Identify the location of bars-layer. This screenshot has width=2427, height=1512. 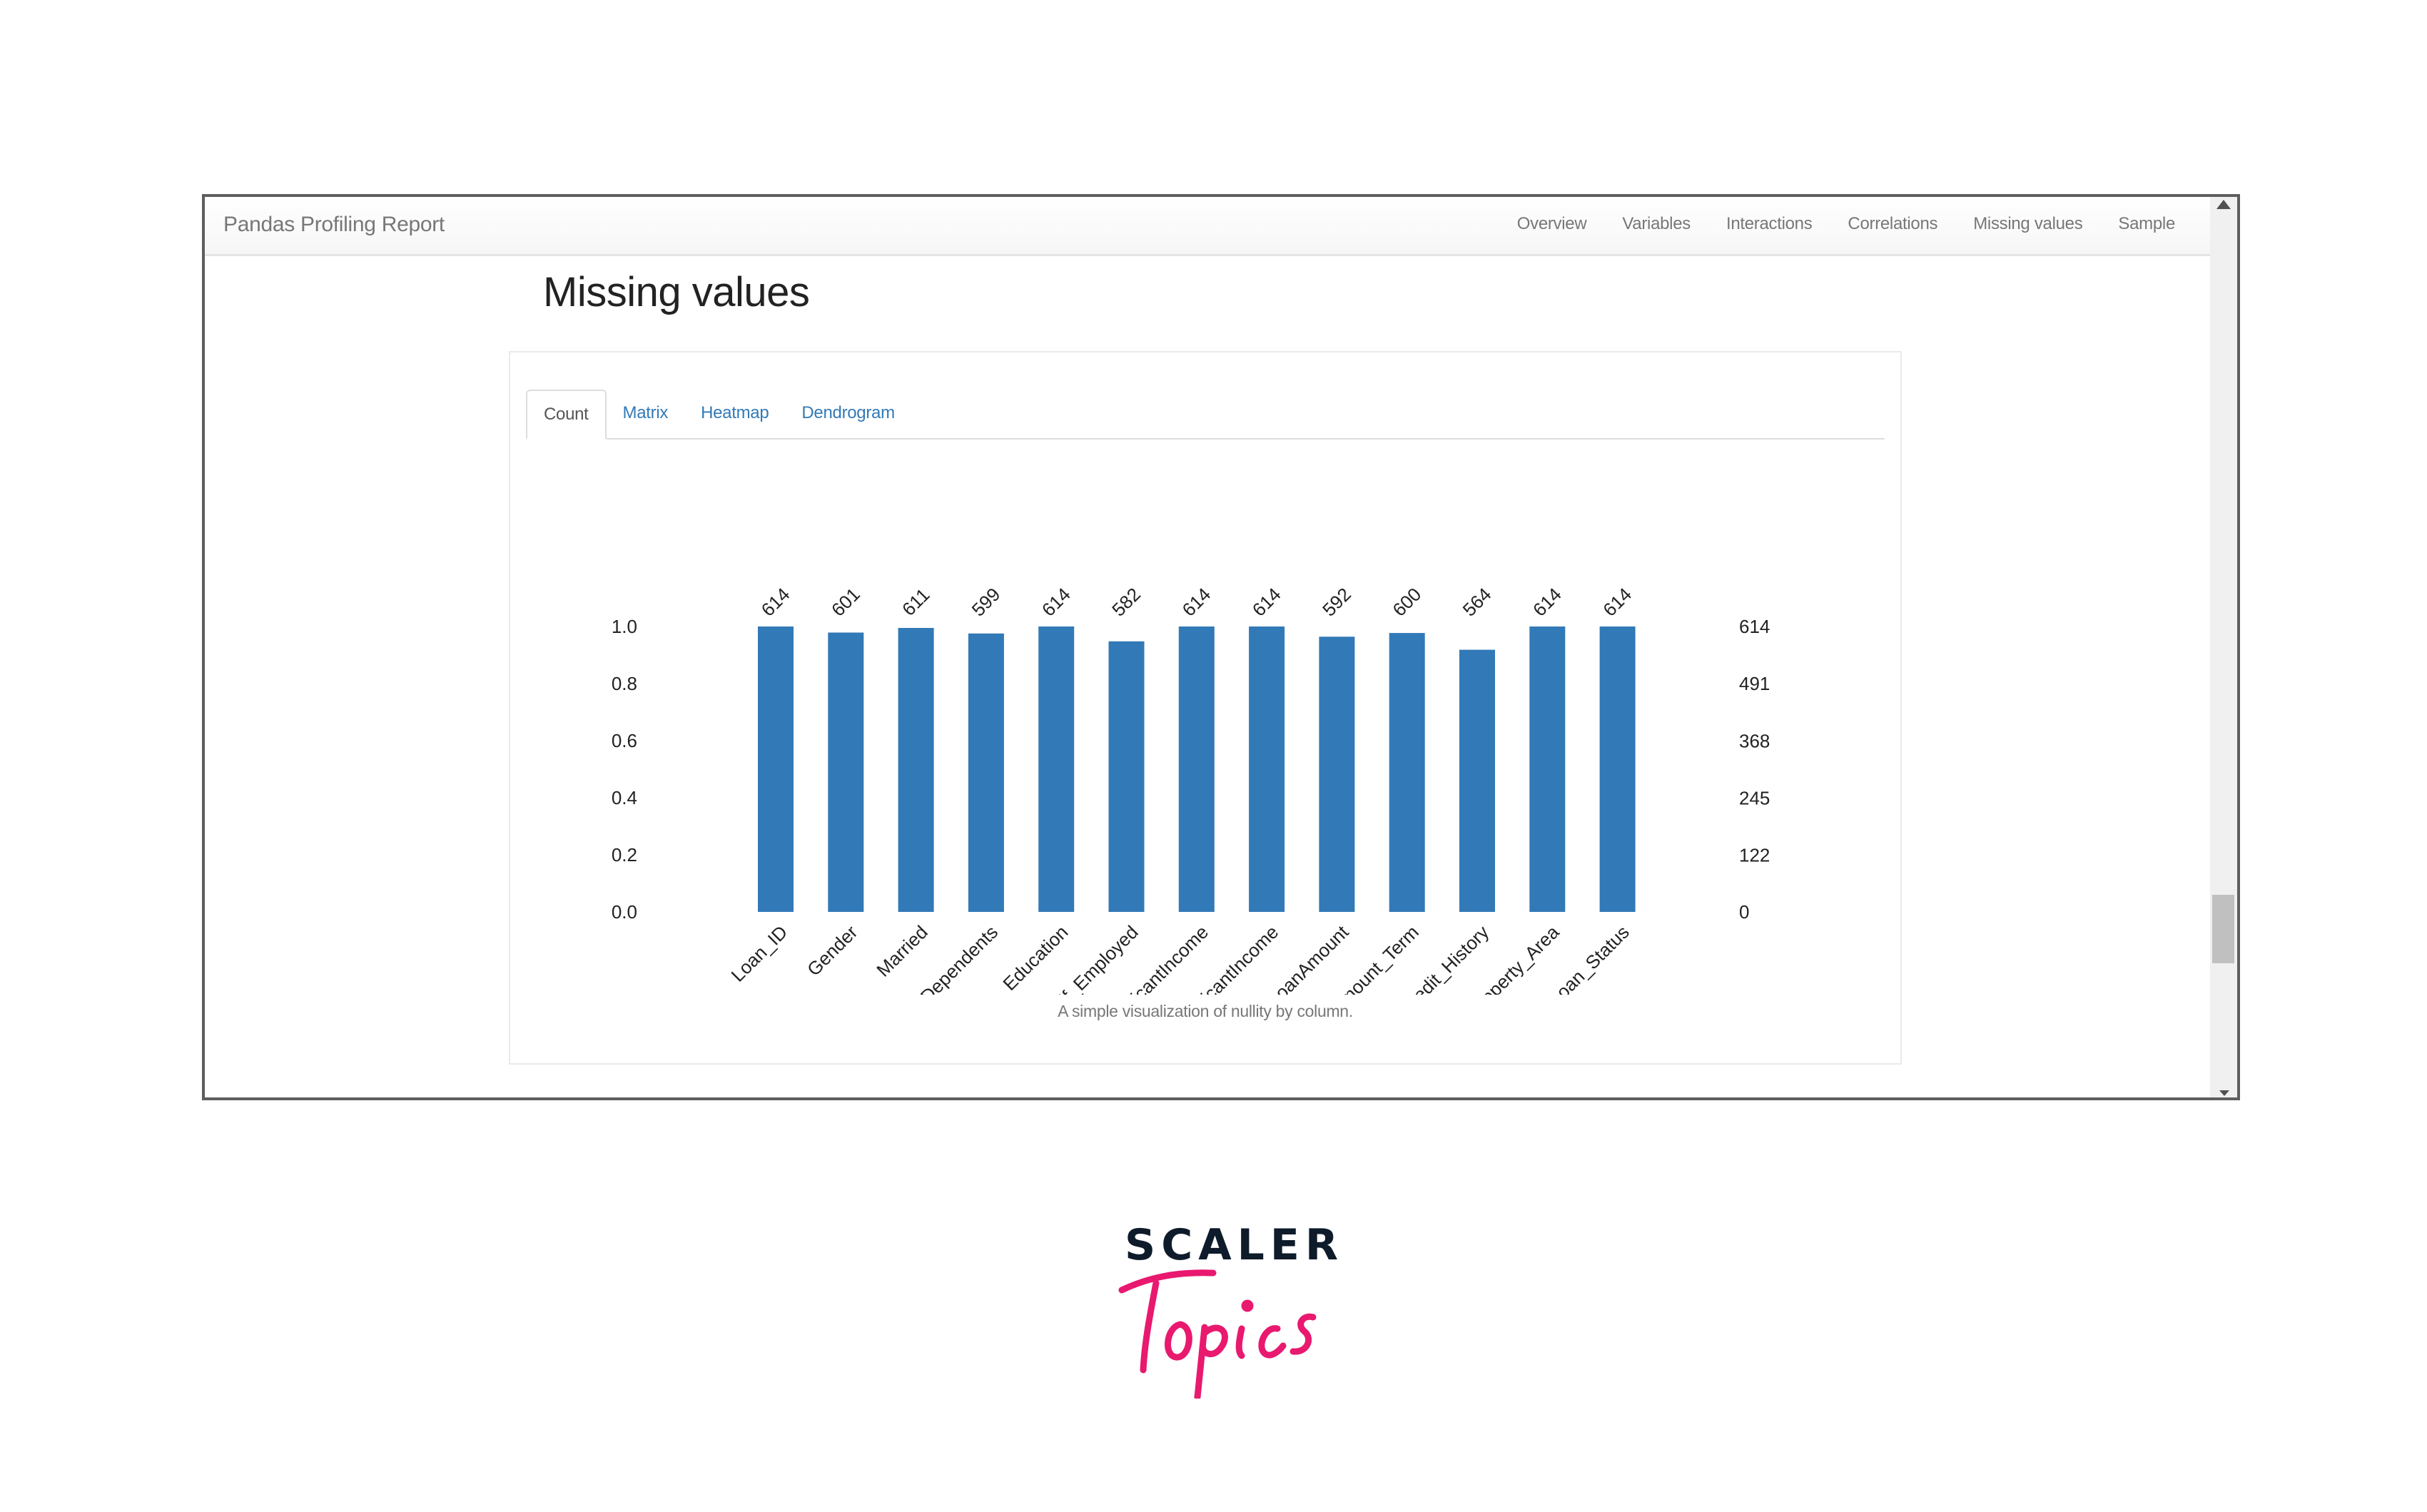
(1197, 769).